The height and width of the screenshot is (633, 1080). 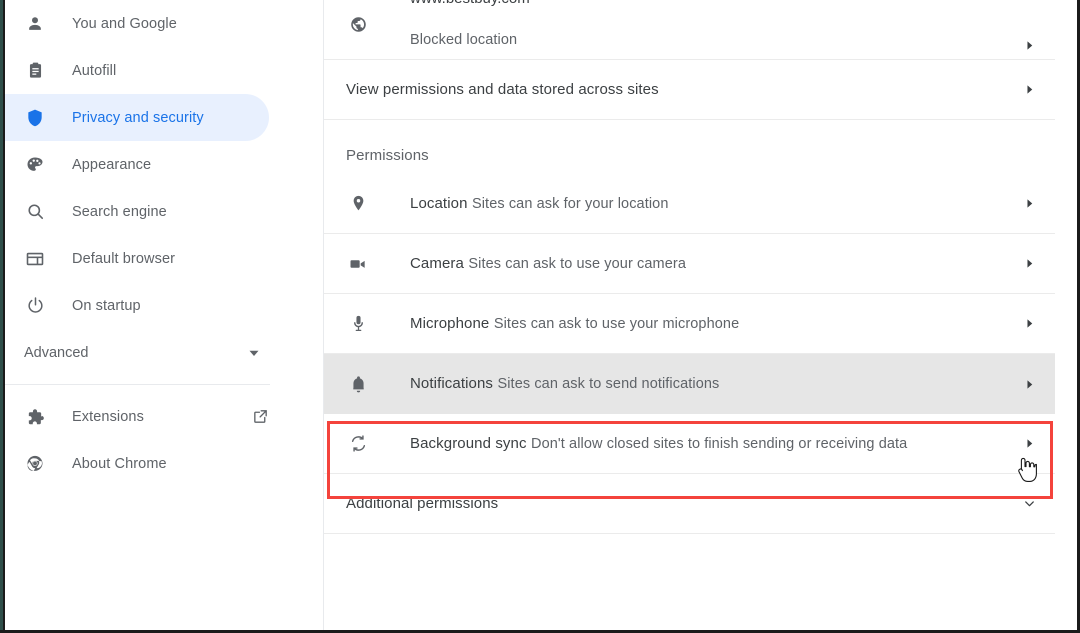 I want to click on permission-row-camera: Camera Sites can ask to use your camera, so click(x=689, y=264).